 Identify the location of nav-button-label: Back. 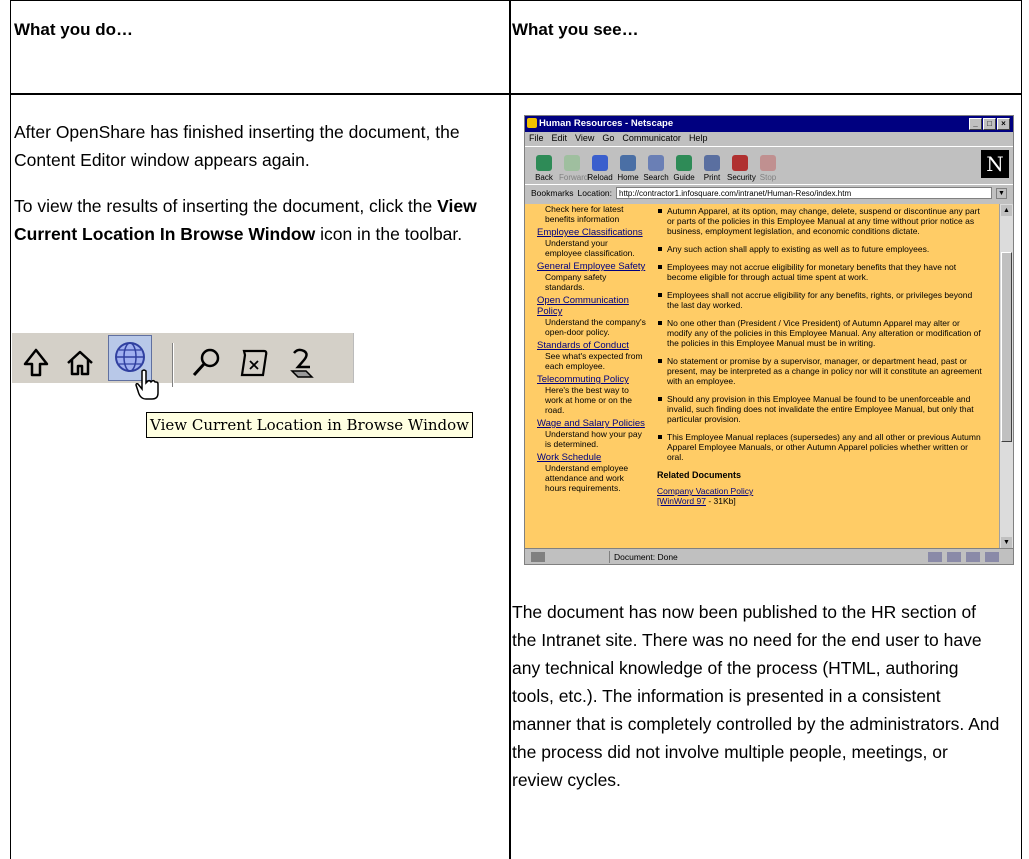
(544, 177).